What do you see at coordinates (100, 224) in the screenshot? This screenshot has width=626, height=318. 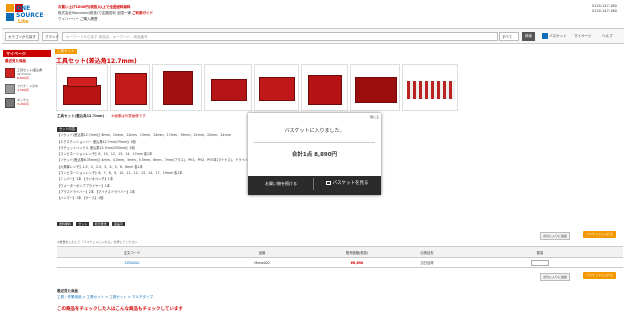 I see `tag: 即日発送` at bounding box center [100, 224].